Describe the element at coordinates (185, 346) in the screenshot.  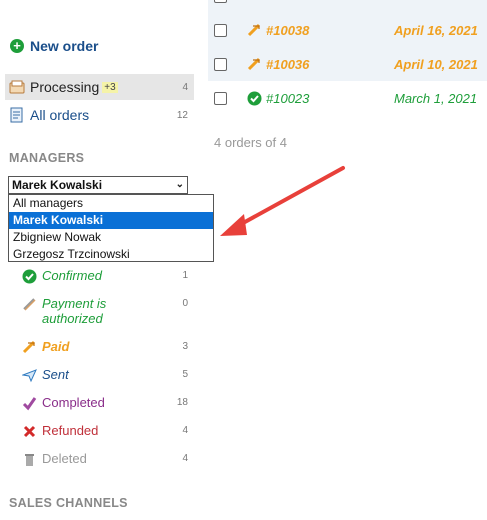
I see `status-count: 3` at that location.